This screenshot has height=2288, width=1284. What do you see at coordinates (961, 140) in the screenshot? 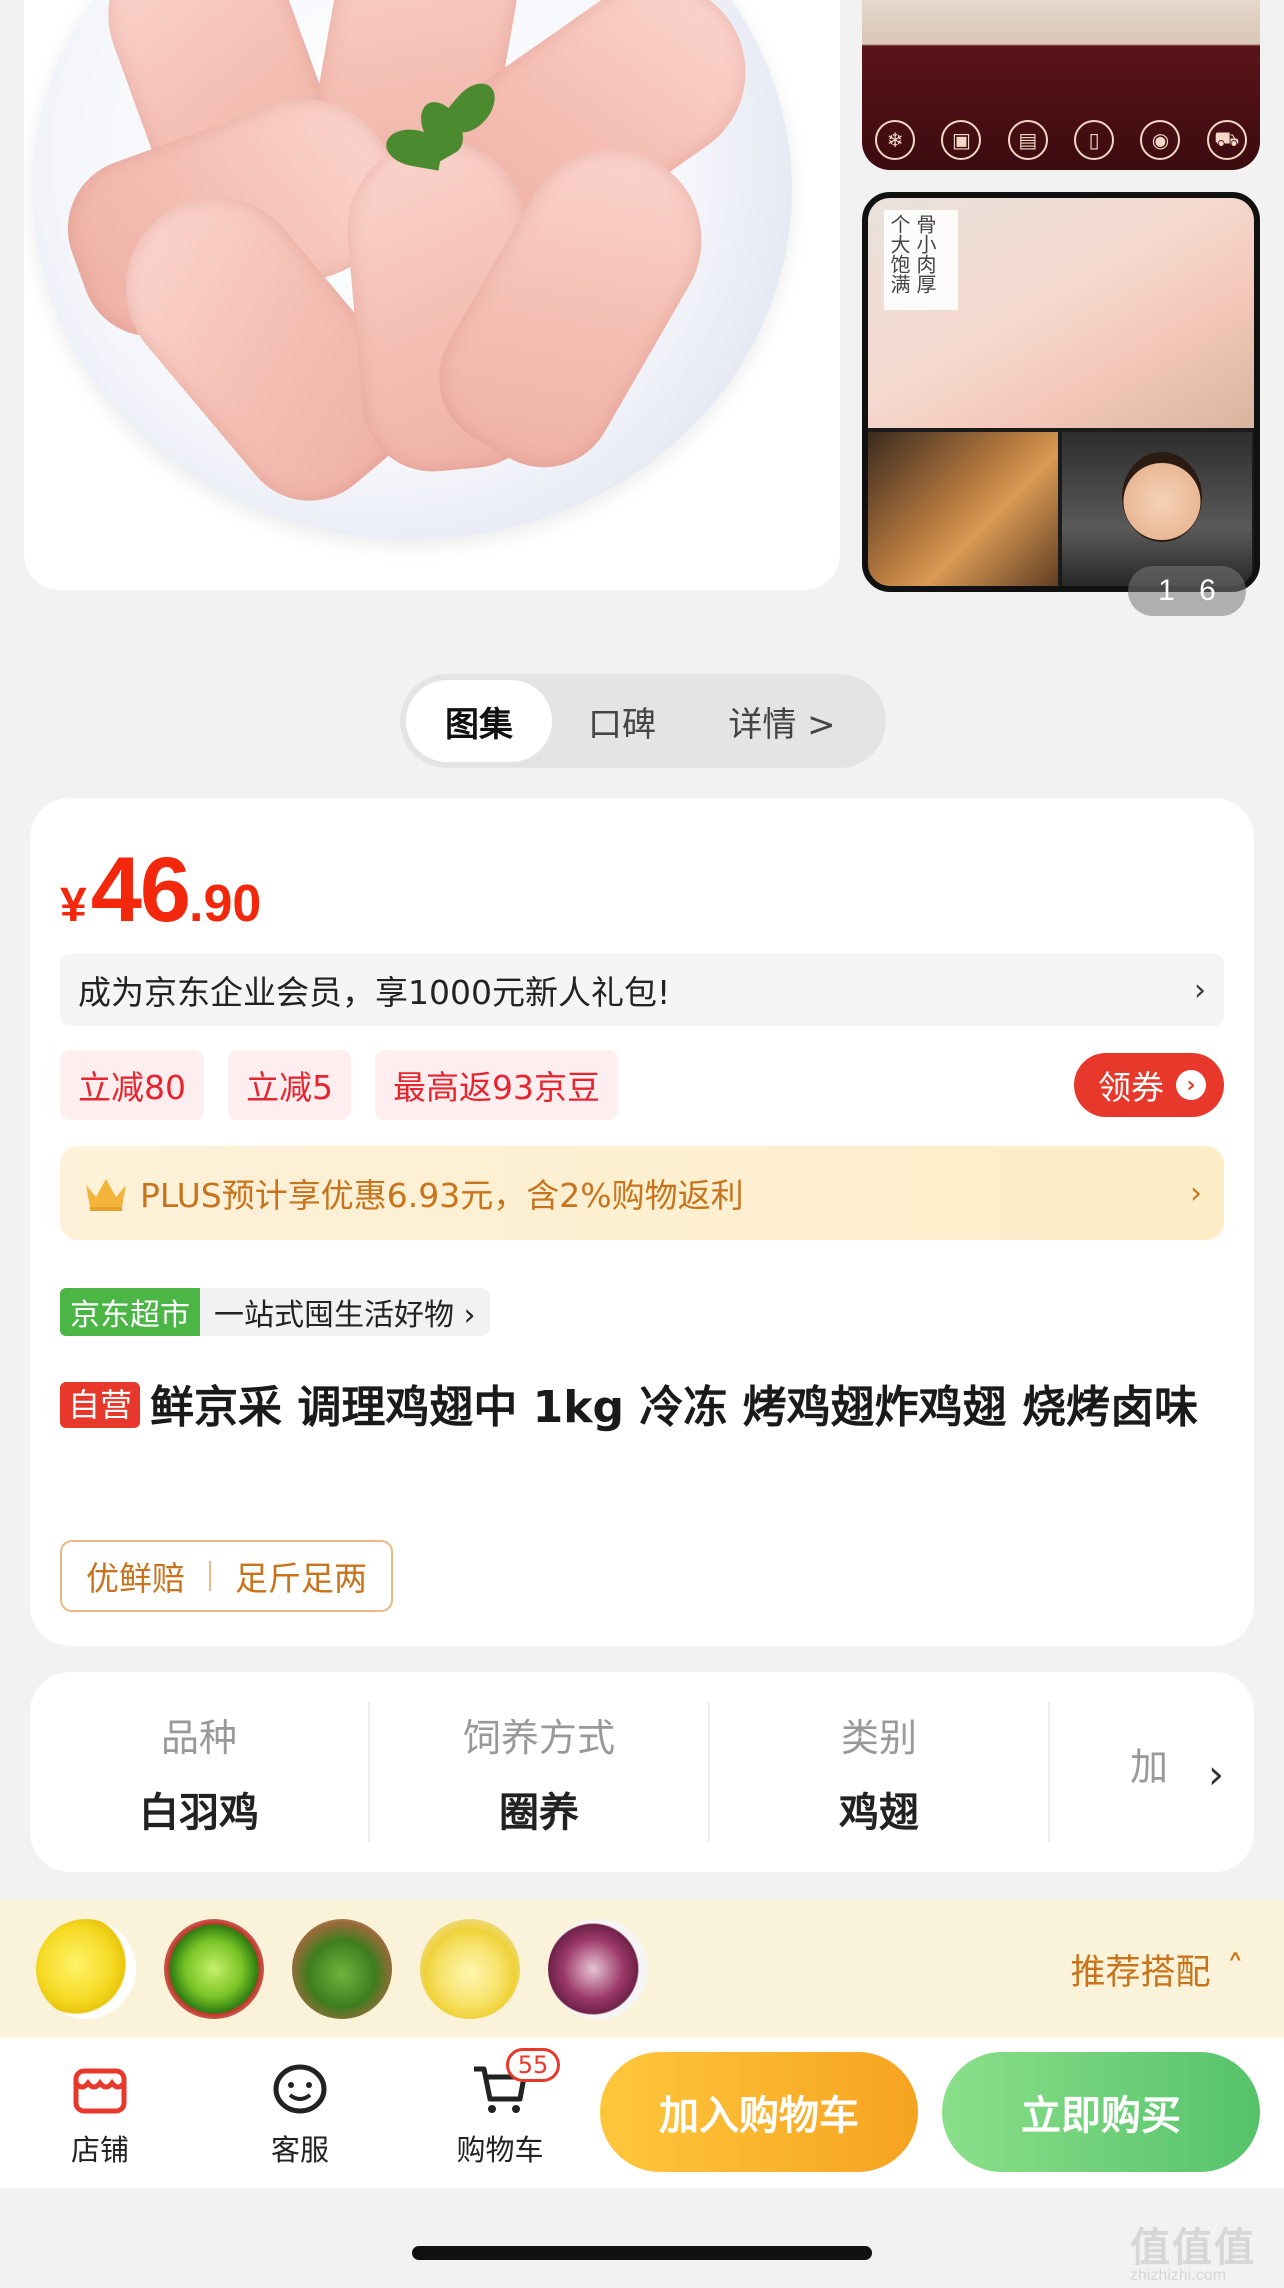
I see `box-icon: ▣` at bounding box center [961, 140].